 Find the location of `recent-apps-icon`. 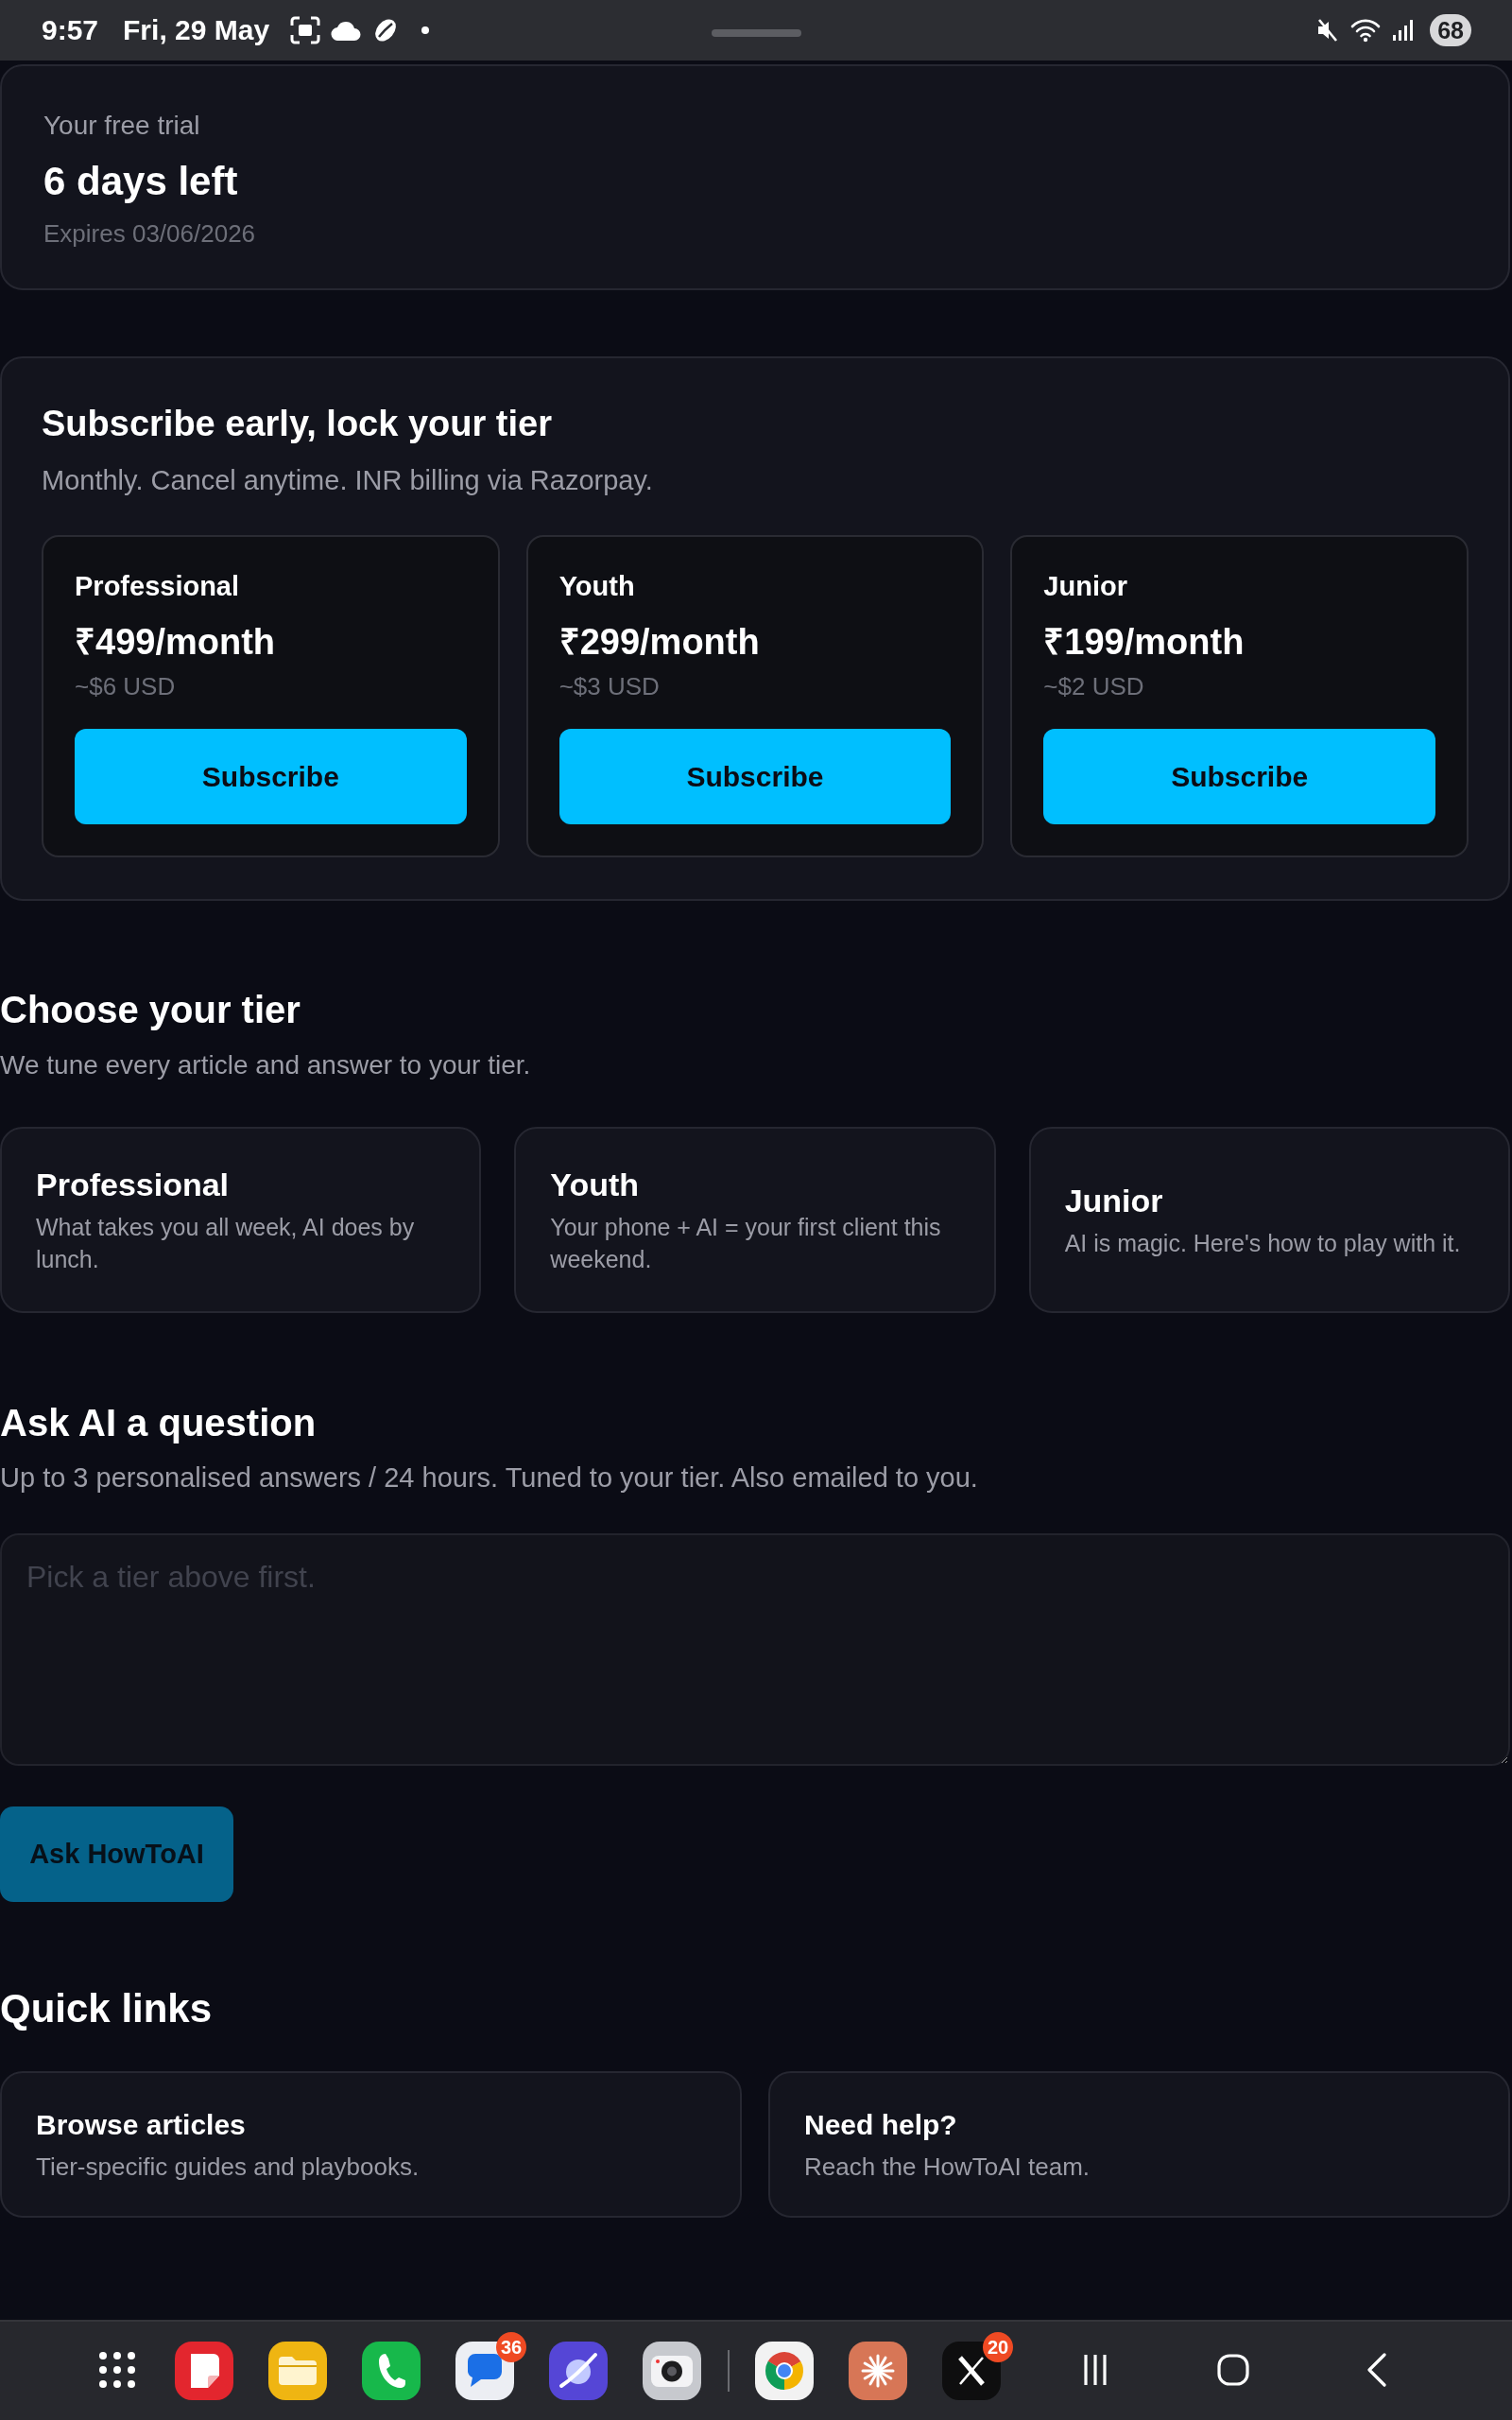

recent-apps-icon is located at coordinates (1095, 2369).